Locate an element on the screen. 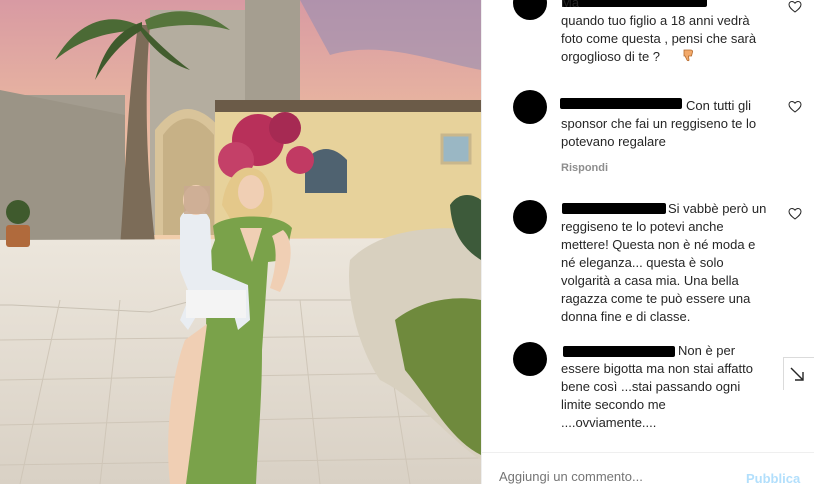  load-more-handle is located at coordinates (798, 373).